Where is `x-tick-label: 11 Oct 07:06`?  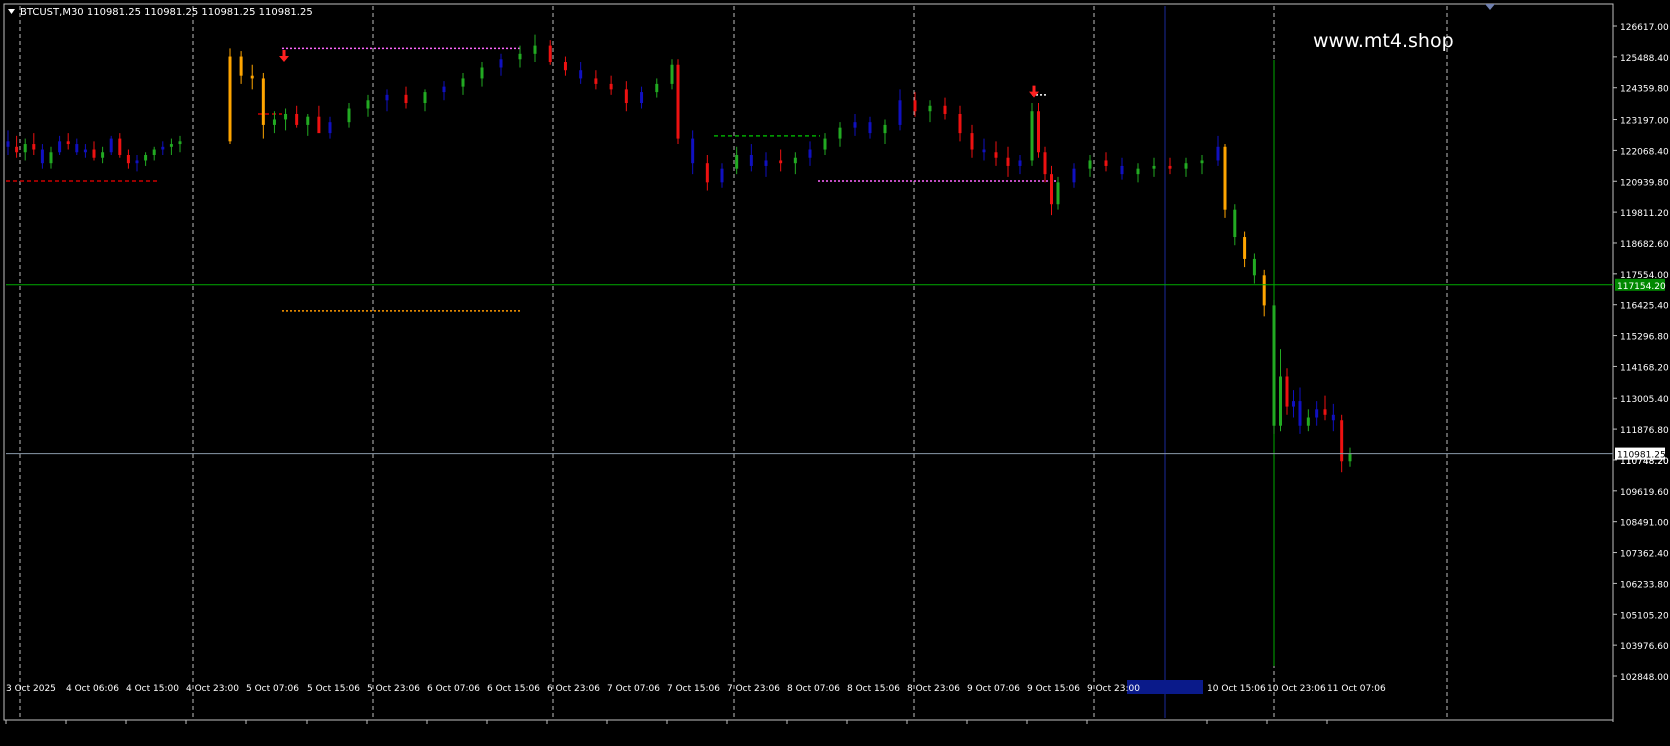 x-tick-label: 11 Oct 07:06 is located at coordinates (1356, 689).